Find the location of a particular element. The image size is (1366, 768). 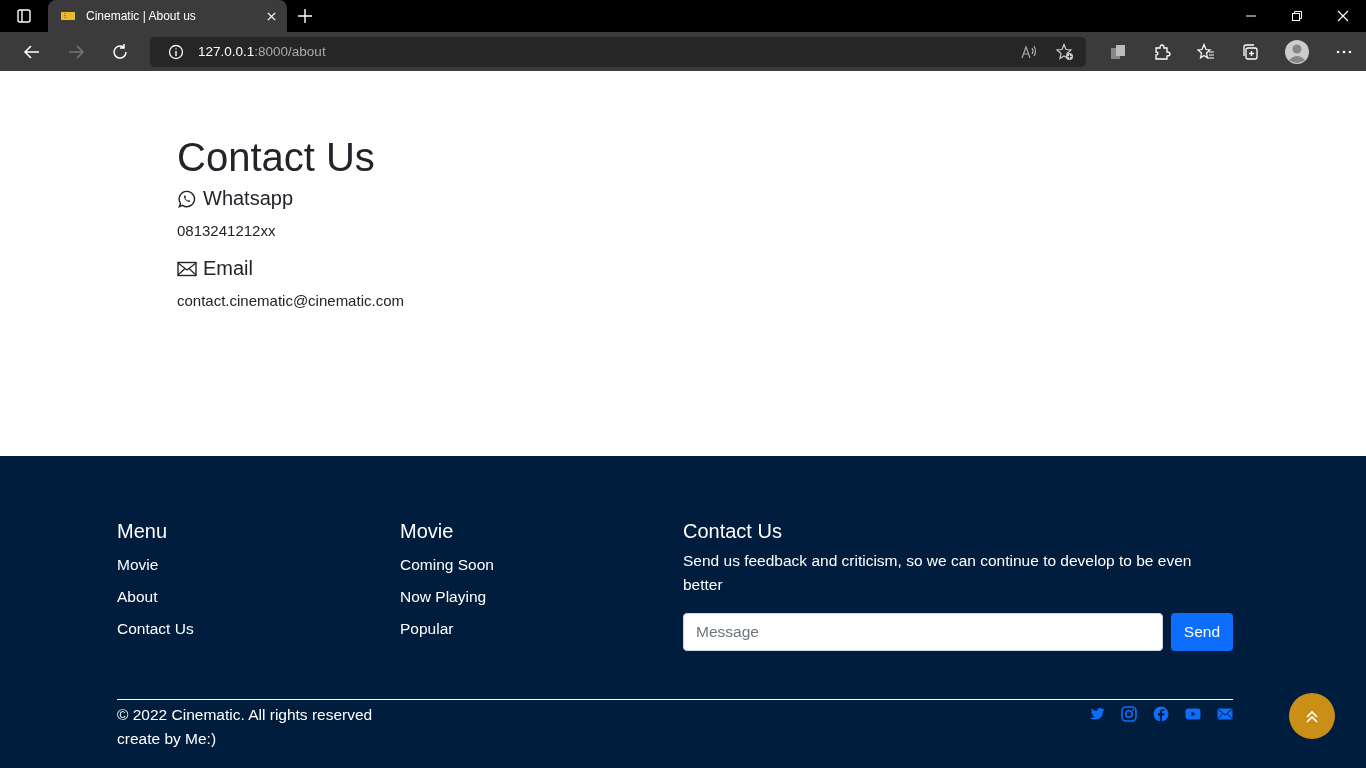

reload-icon is located at coordinates (120, 51).